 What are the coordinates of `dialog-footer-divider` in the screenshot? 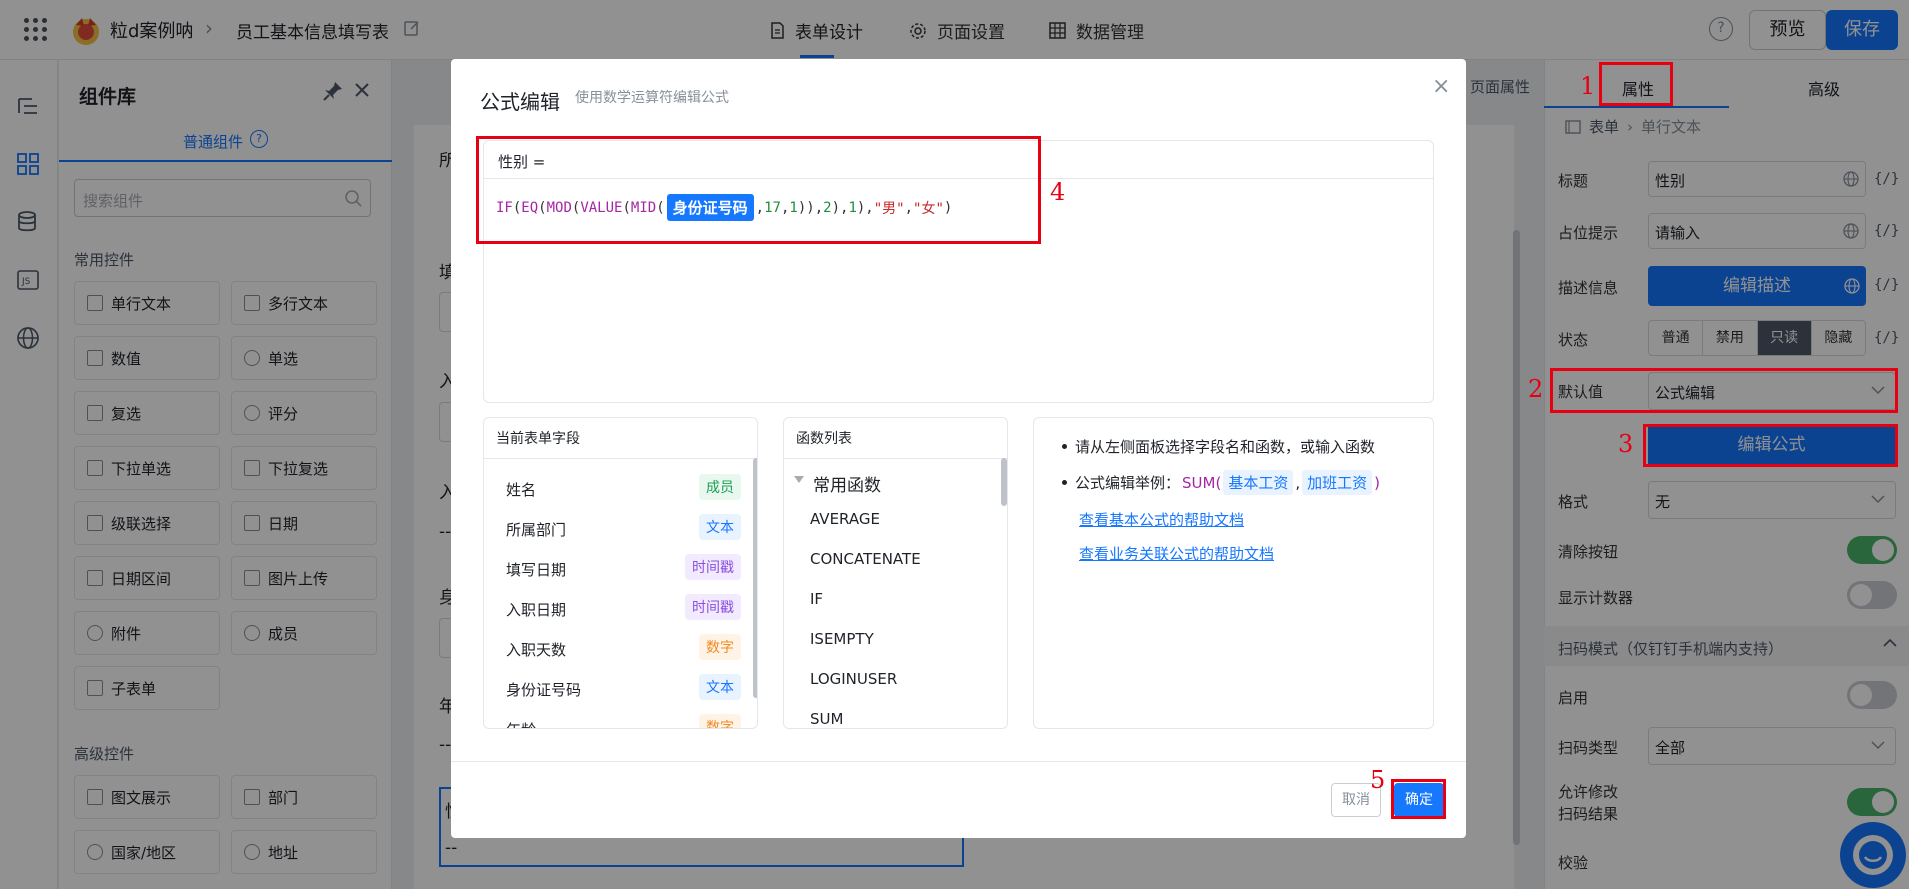 It's located at (958, 761).